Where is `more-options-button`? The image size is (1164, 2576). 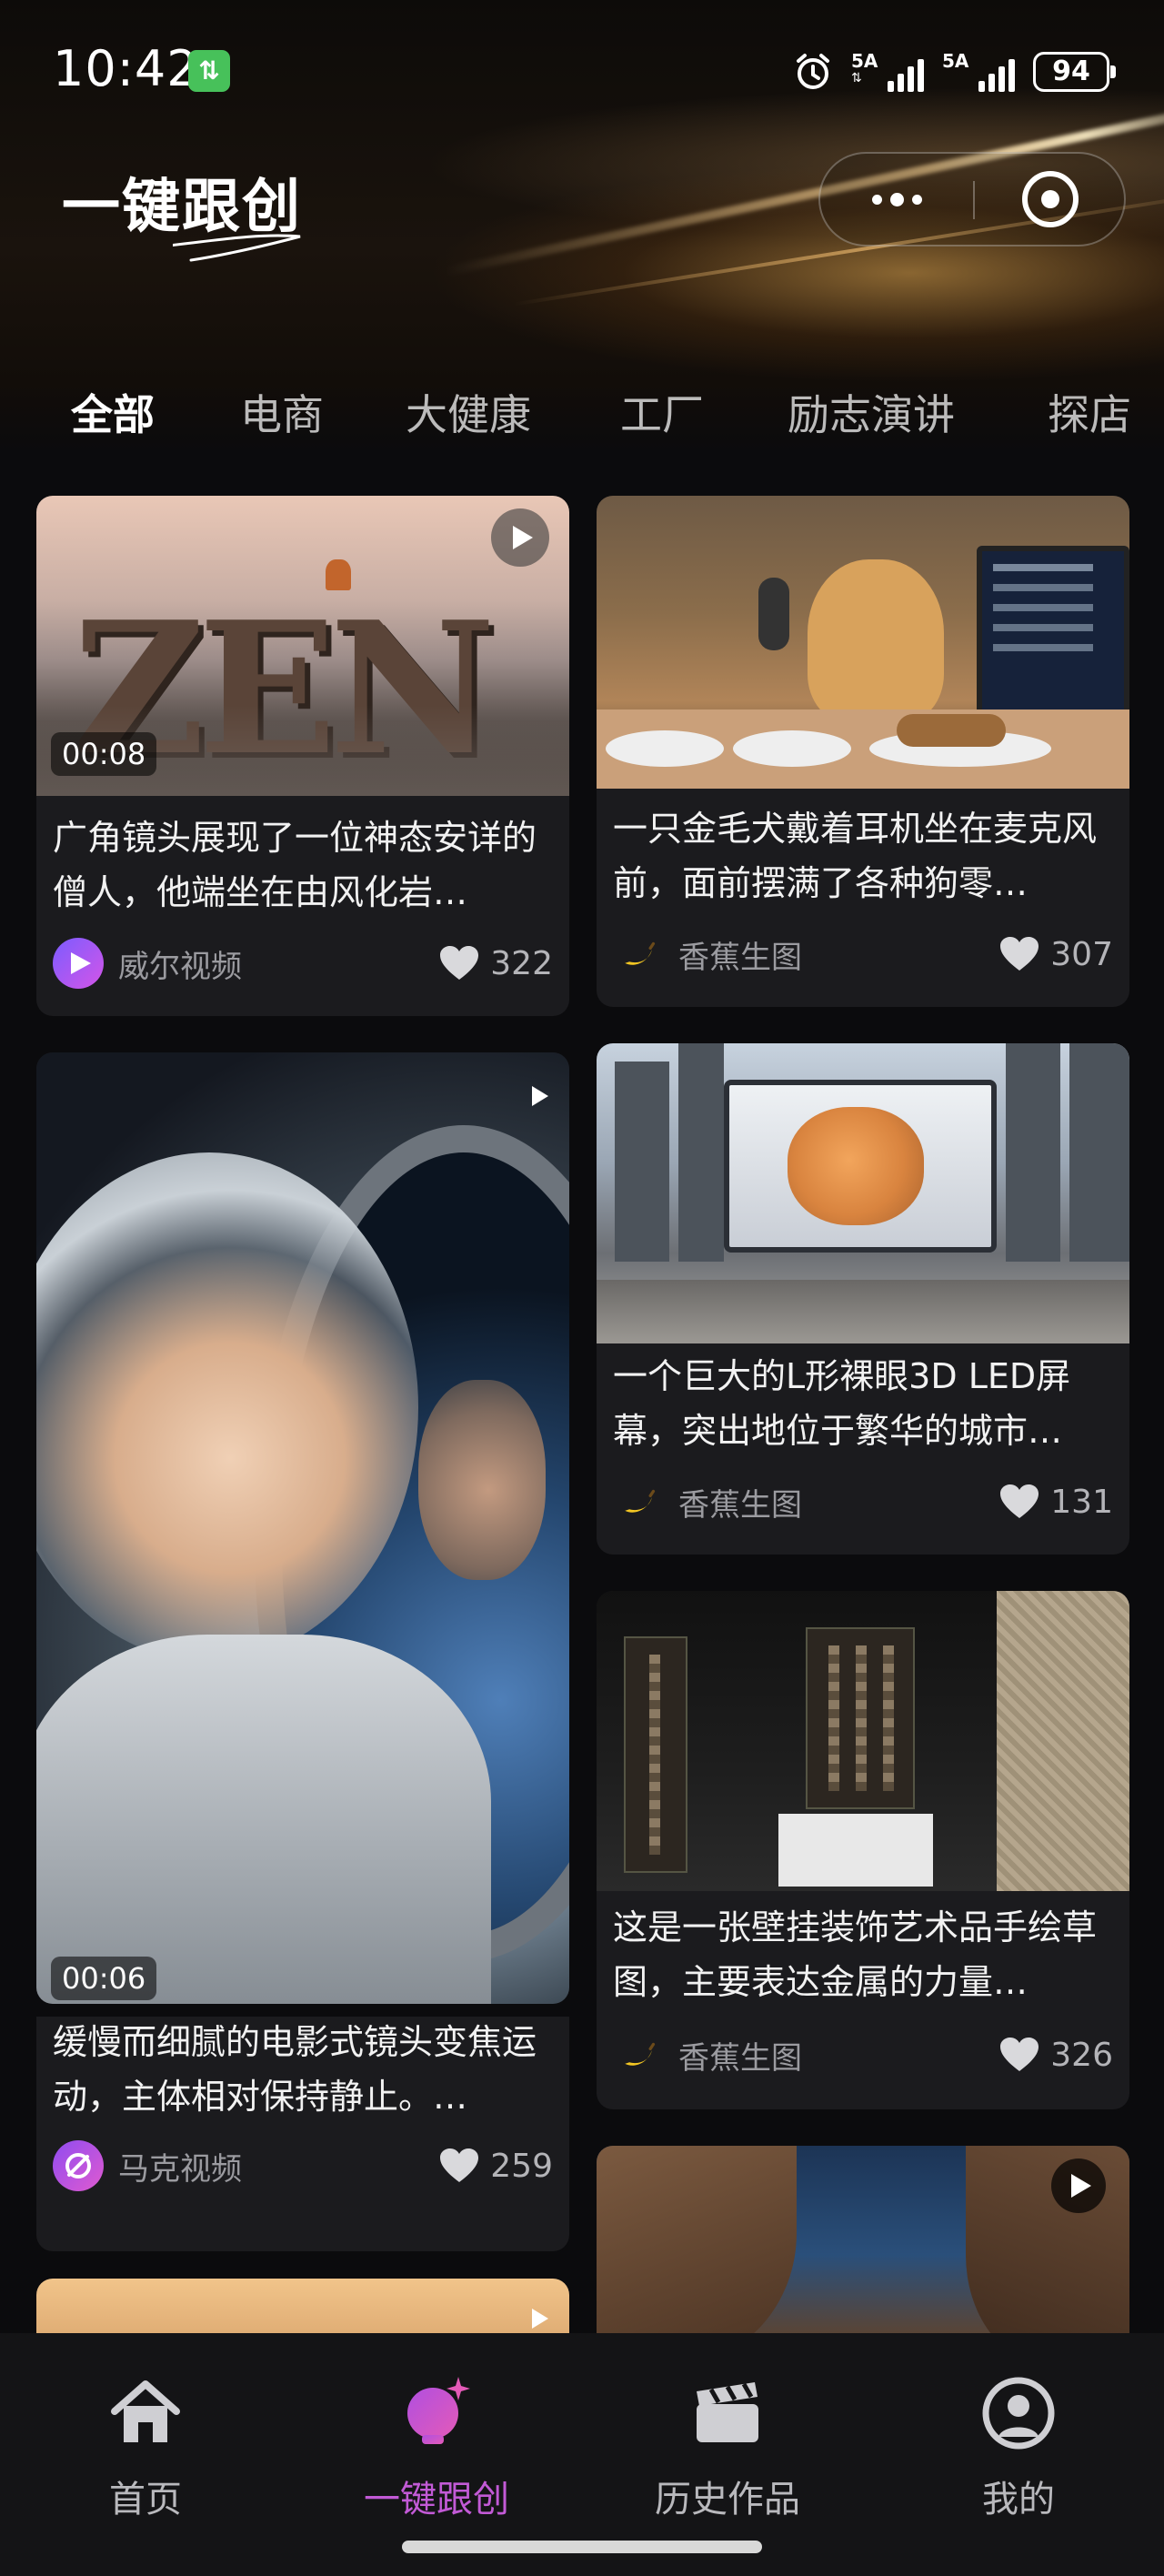
more-options-button is located at coordinates (897, 199).